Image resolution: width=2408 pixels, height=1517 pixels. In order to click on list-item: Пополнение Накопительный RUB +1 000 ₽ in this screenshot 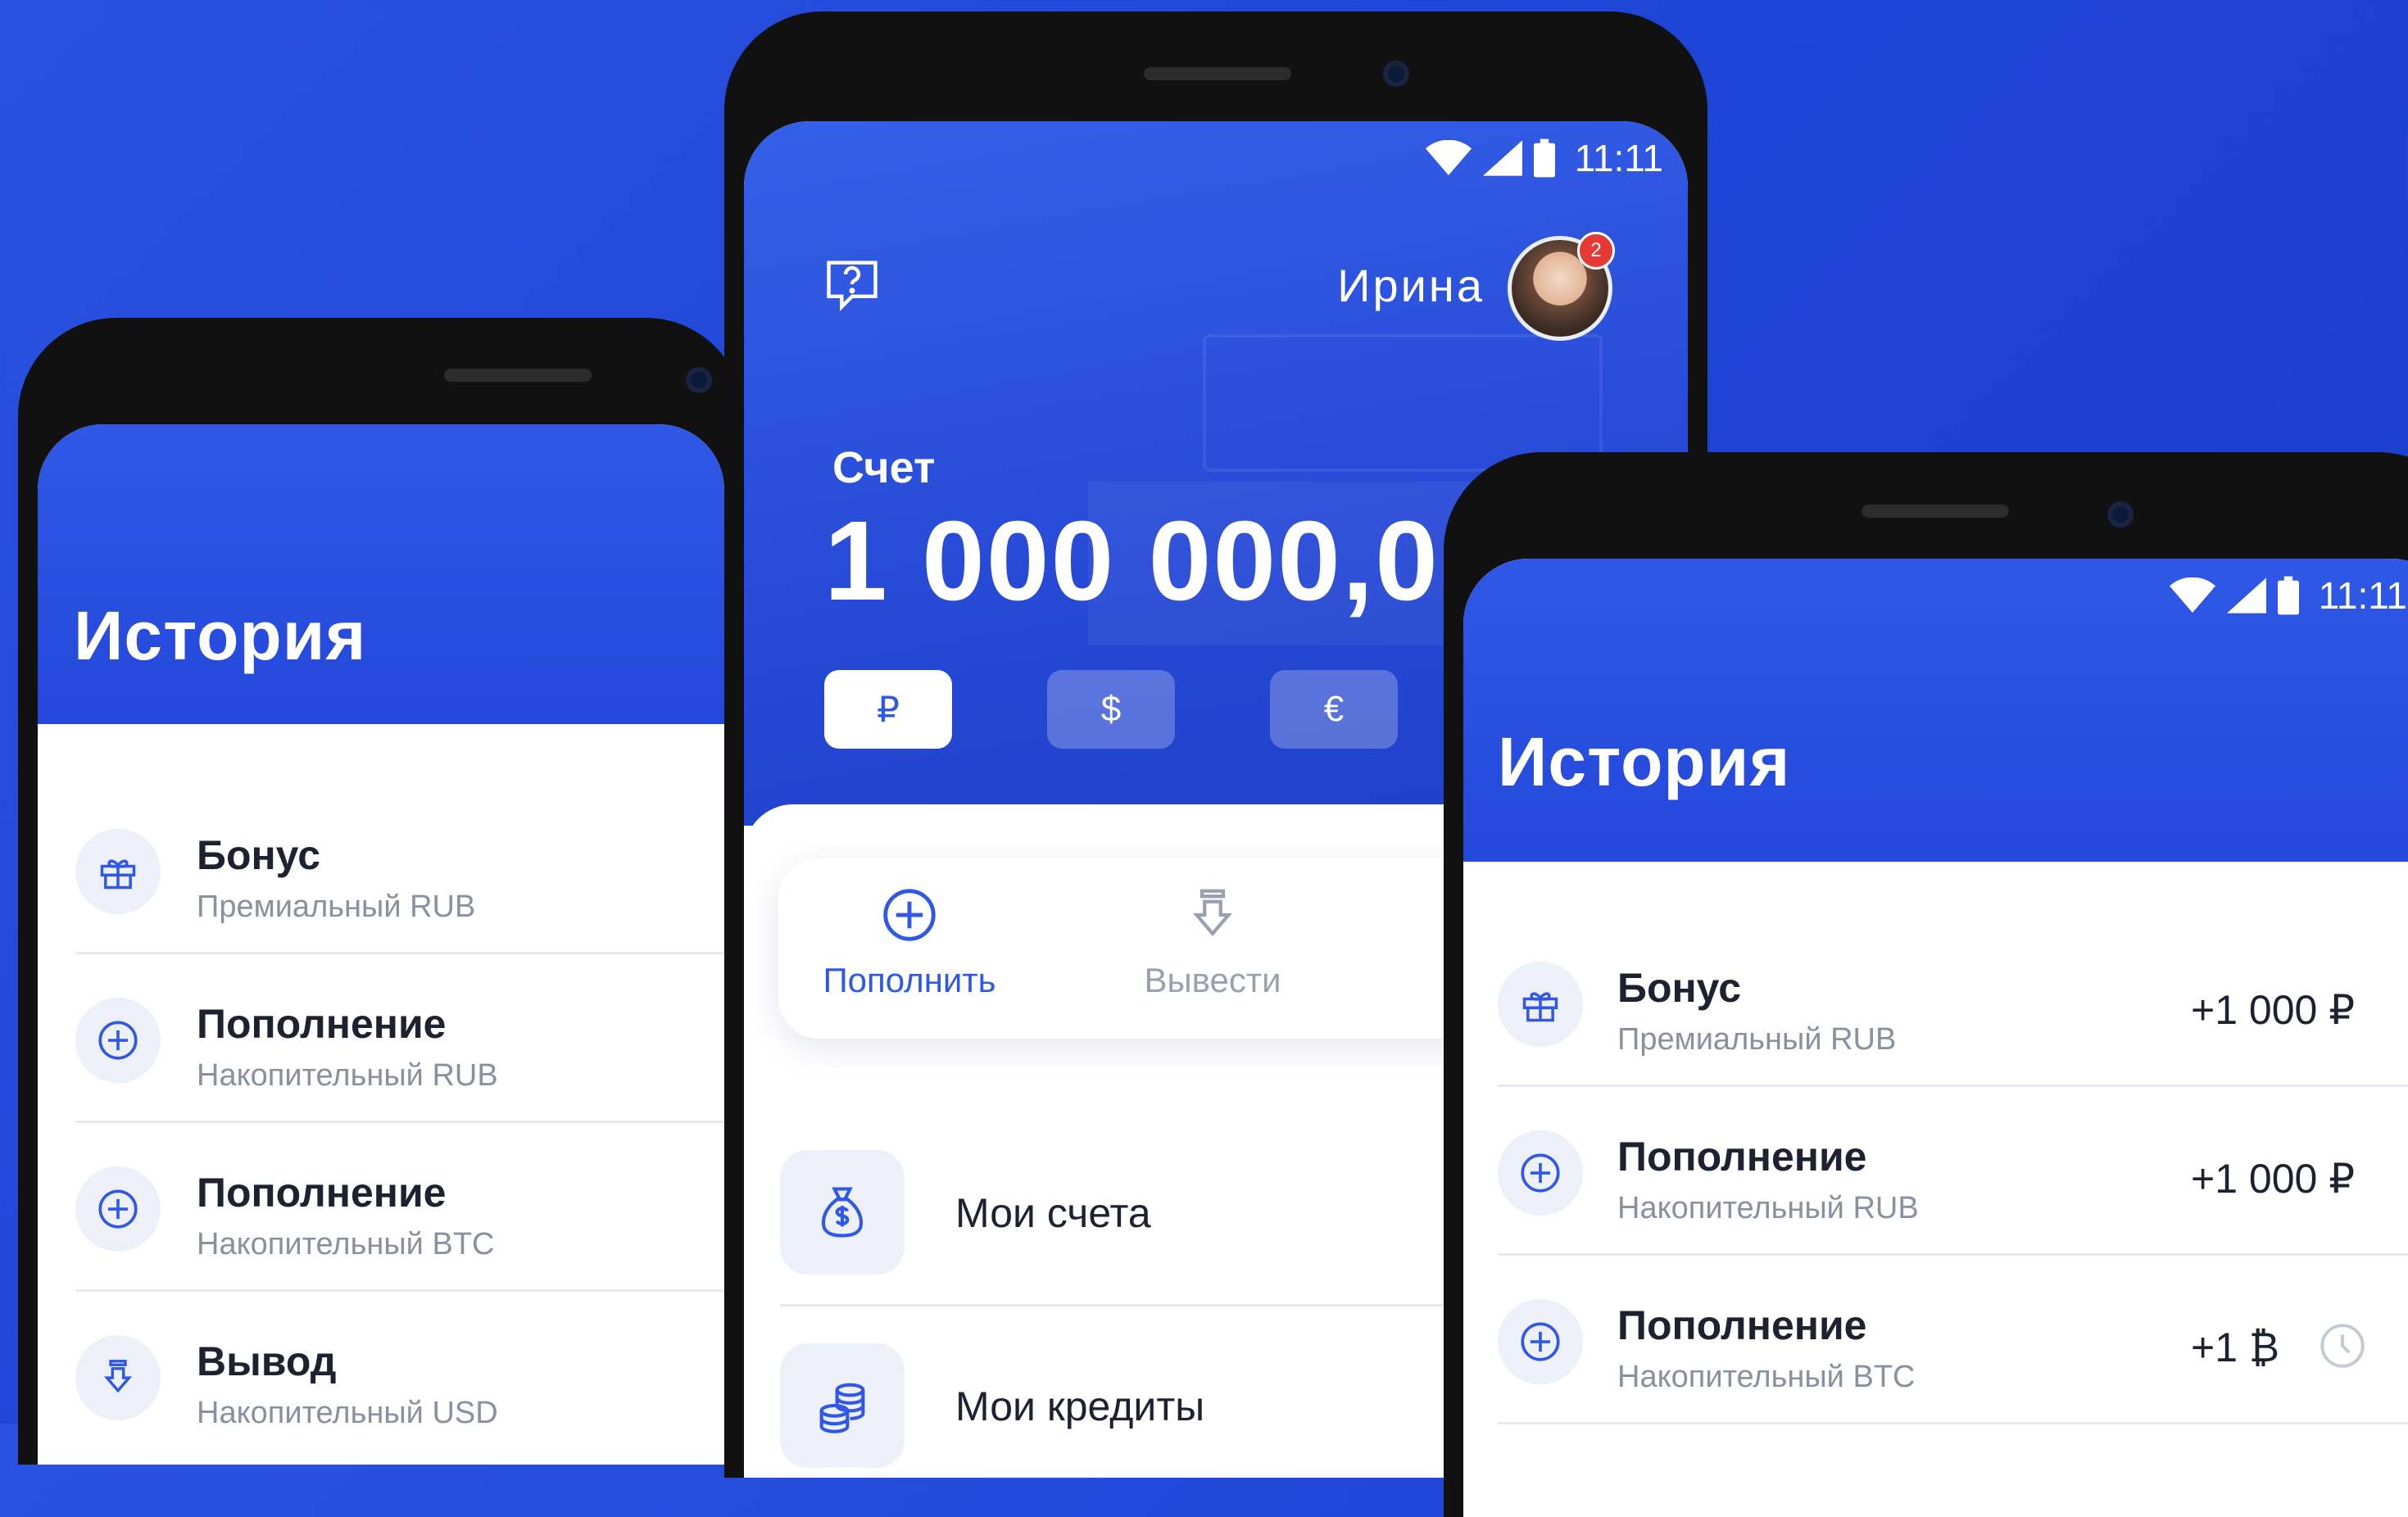, I will do `click(1936, 1172)`.